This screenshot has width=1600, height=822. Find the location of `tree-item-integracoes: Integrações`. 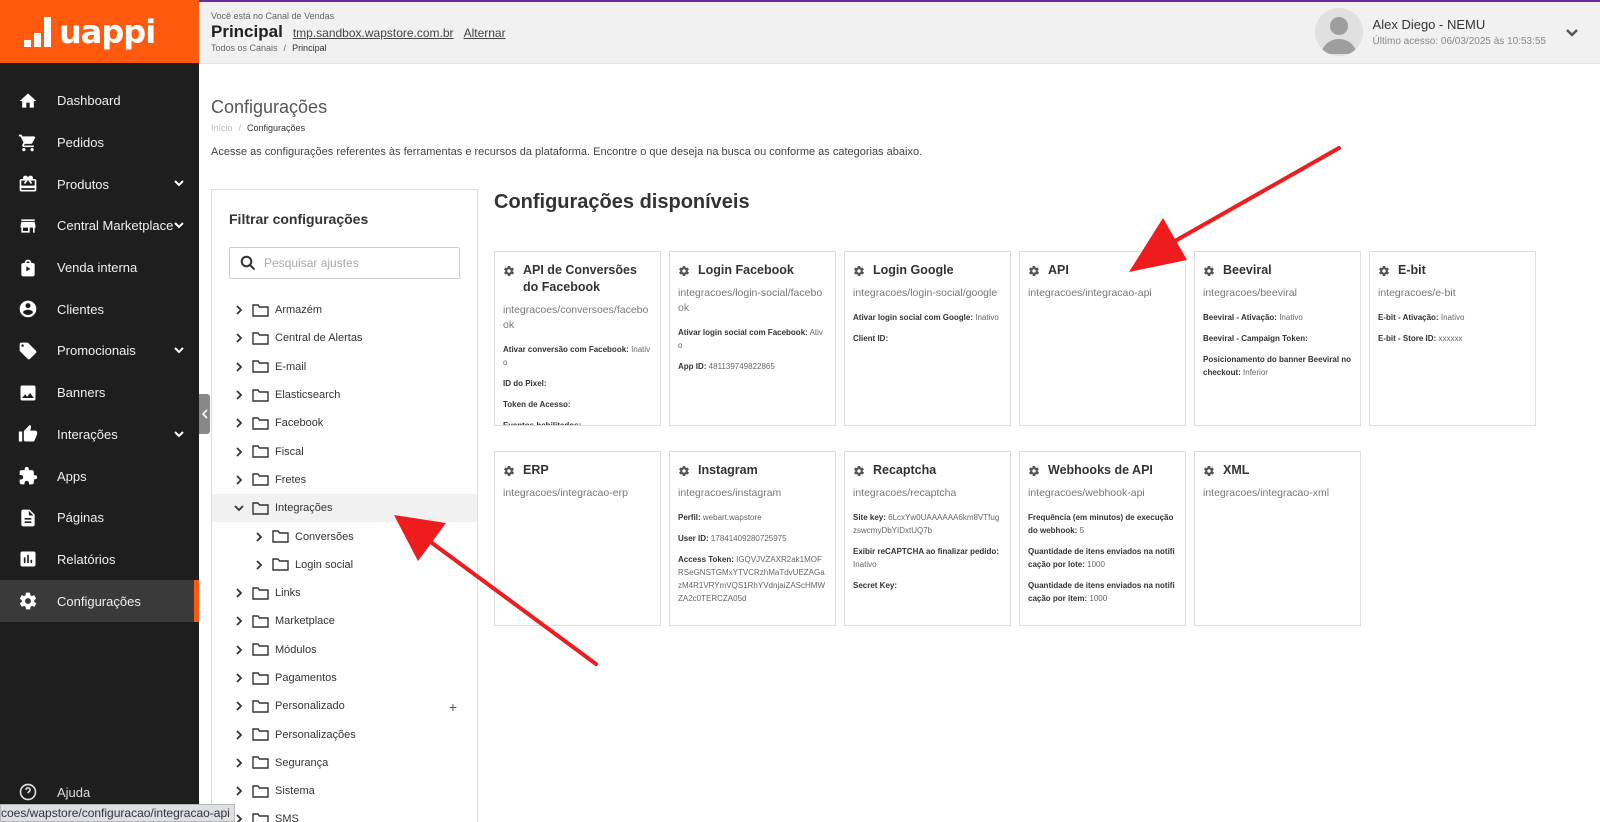

tree-item-integracoes: Integrações is located at coordinates (344, 508).